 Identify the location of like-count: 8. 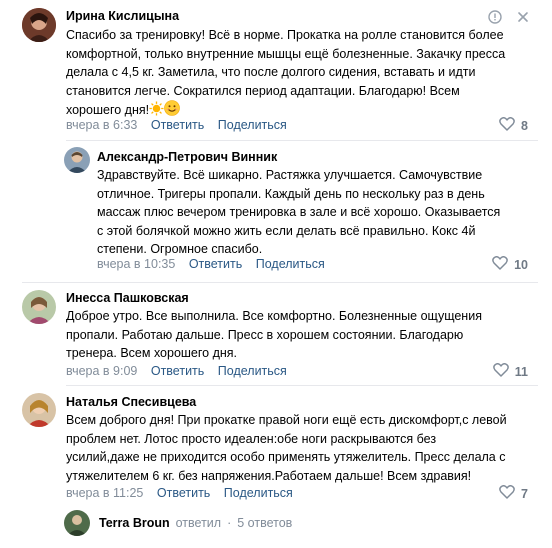
(524, 125).